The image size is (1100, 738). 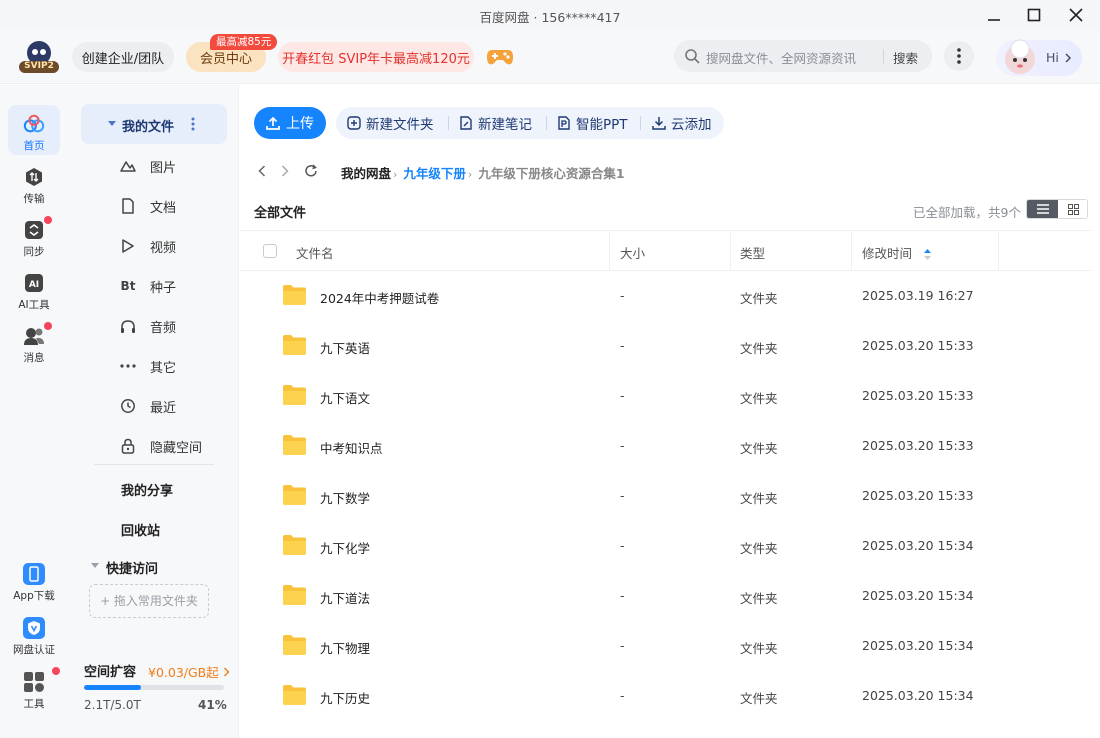 I want to click on table-row: 九下数学 - 文件夹 2025.03.20 15:33, so click(x=666, y=496).